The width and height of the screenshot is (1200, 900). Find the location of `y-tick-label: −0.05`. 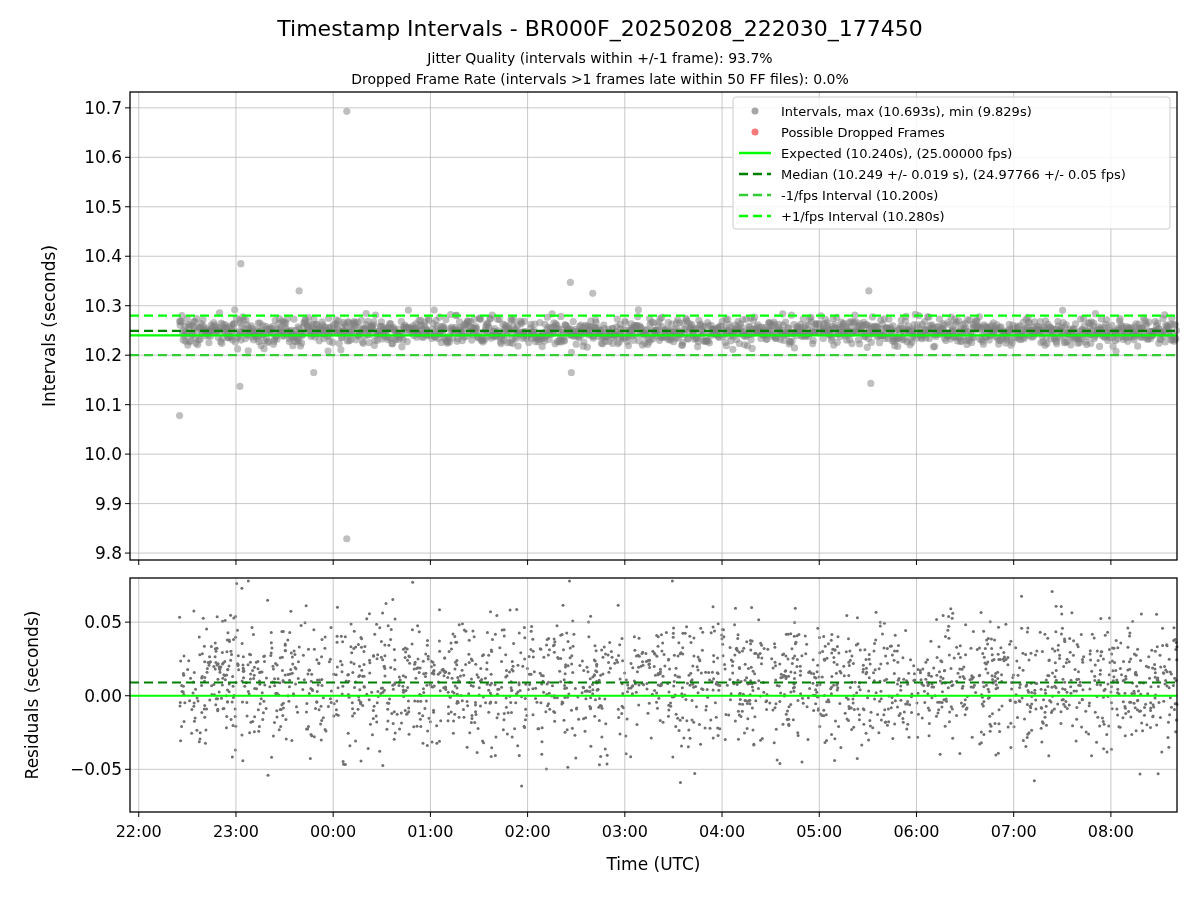

y-tick-label: −0.05 is located at coordinates (95, 769).